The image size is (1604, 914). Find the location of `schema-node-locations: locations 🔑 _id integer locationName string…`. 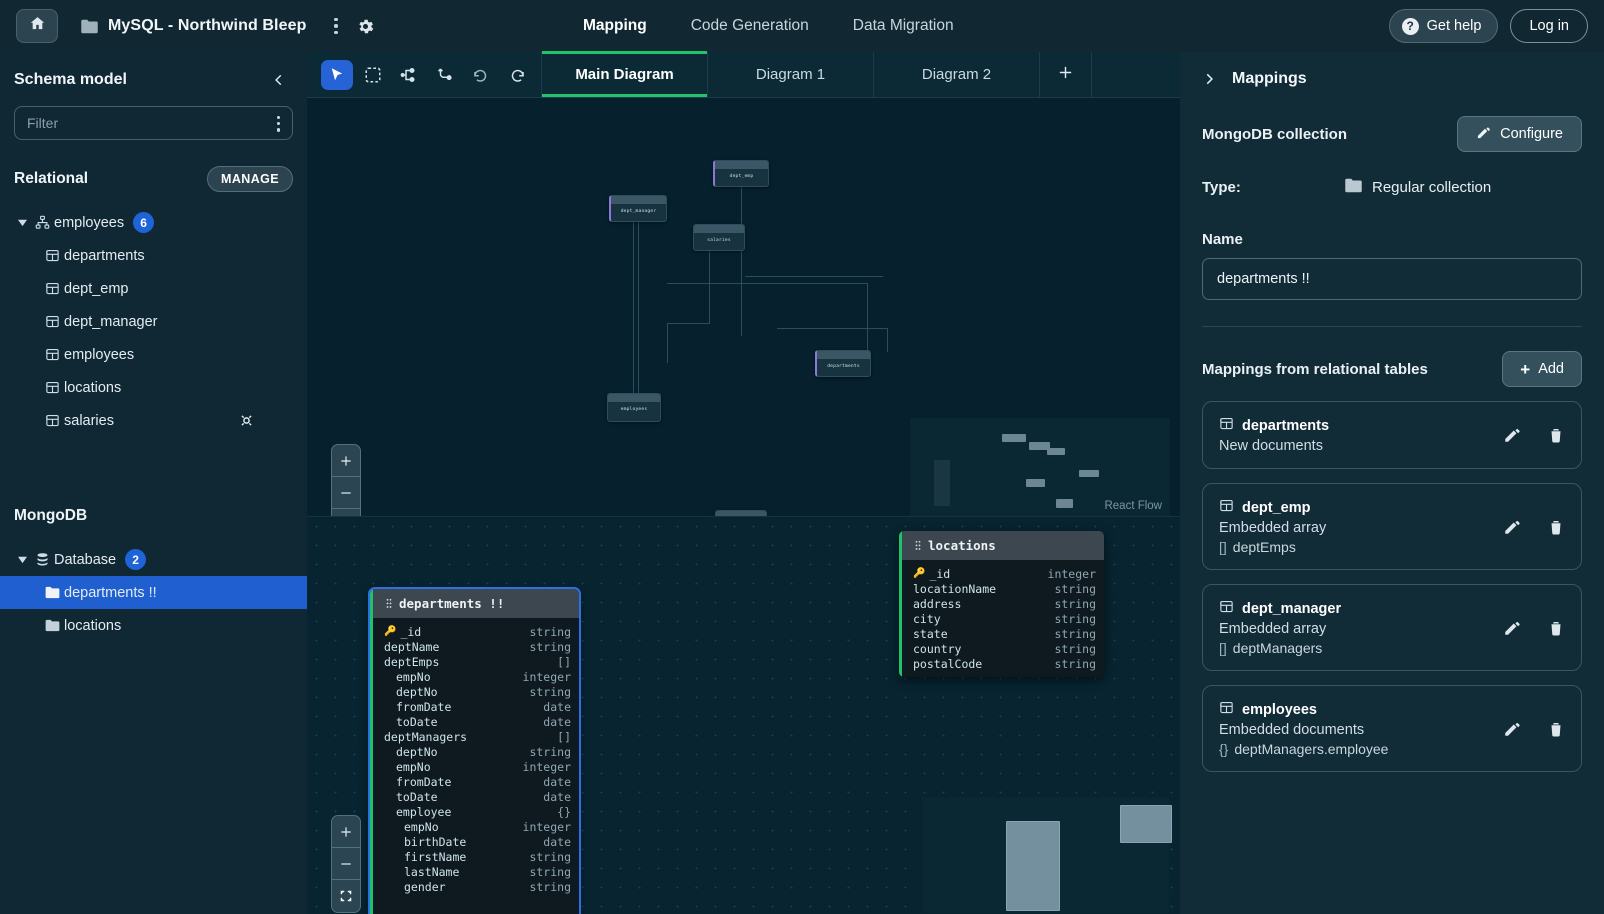

schema-node-locations: locations 🔑 _id integer locationName string… is located at coordinates (1001, 604).